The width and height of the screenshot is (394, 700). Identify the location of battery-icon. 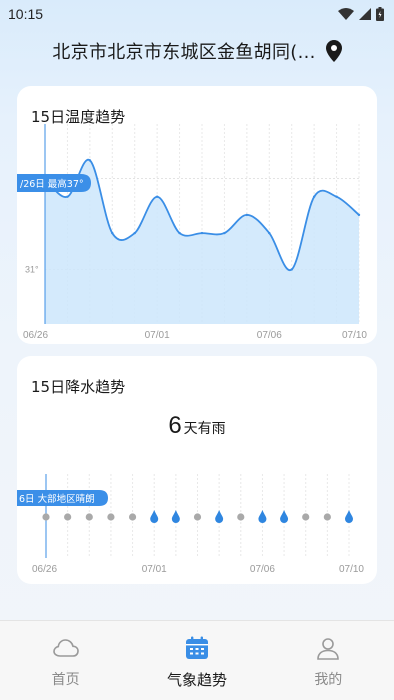
(380, 14).